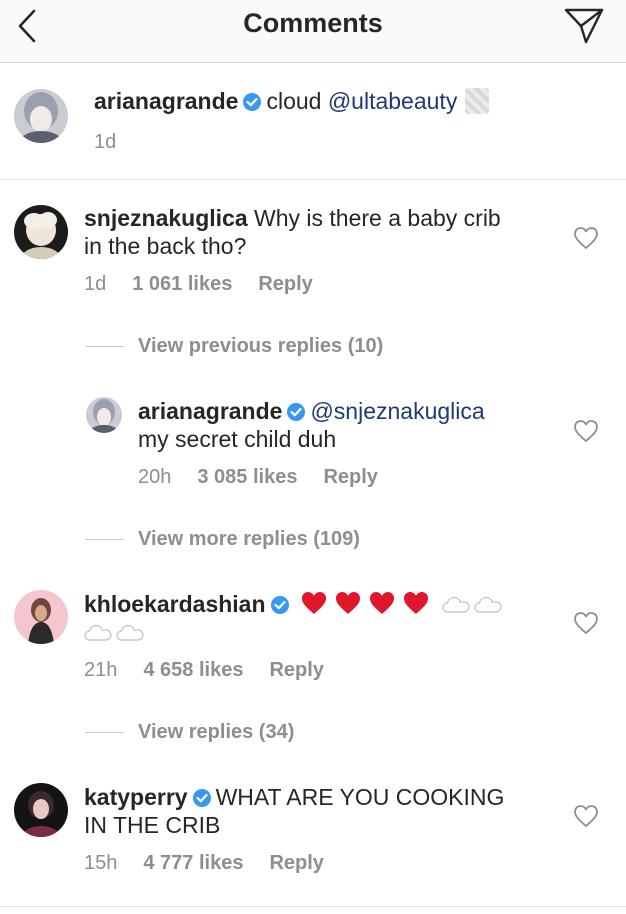  I want to click on comment-text: katyperry WHAT ARE YOU COOKING, so click(294, 797).